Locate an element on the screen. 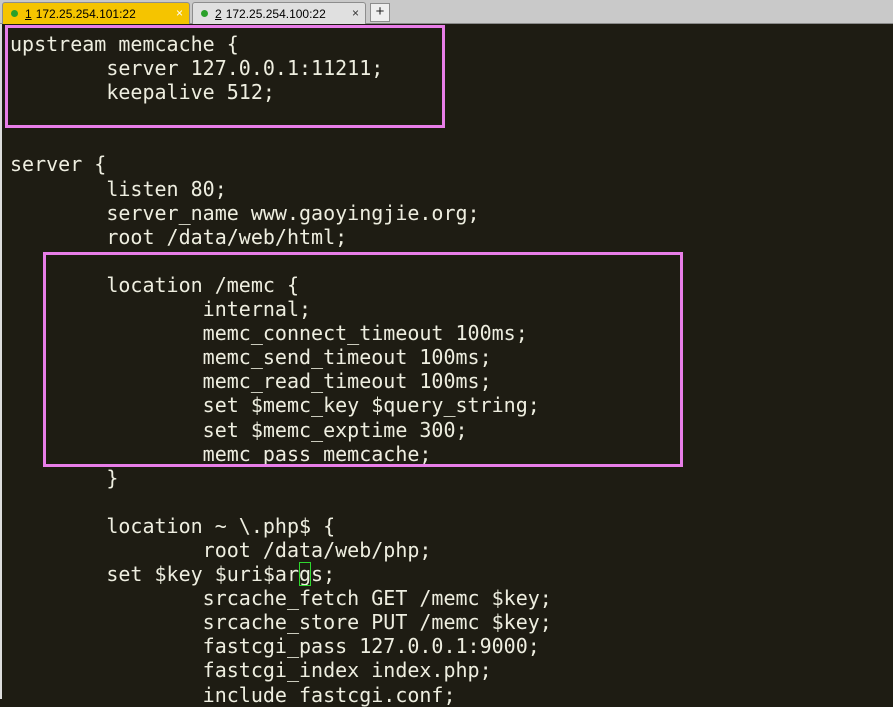  text-cursor: g is located at coordinates (305, 574).